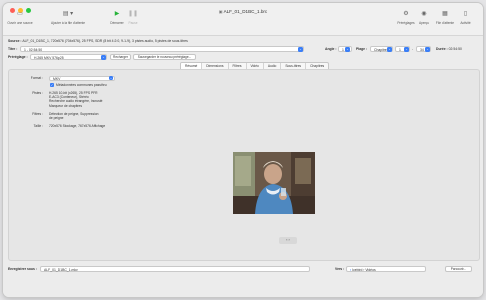  Describe the element at coordinates (424, 14) in the screenshot. I see `eye-icon: ◉` at that location.